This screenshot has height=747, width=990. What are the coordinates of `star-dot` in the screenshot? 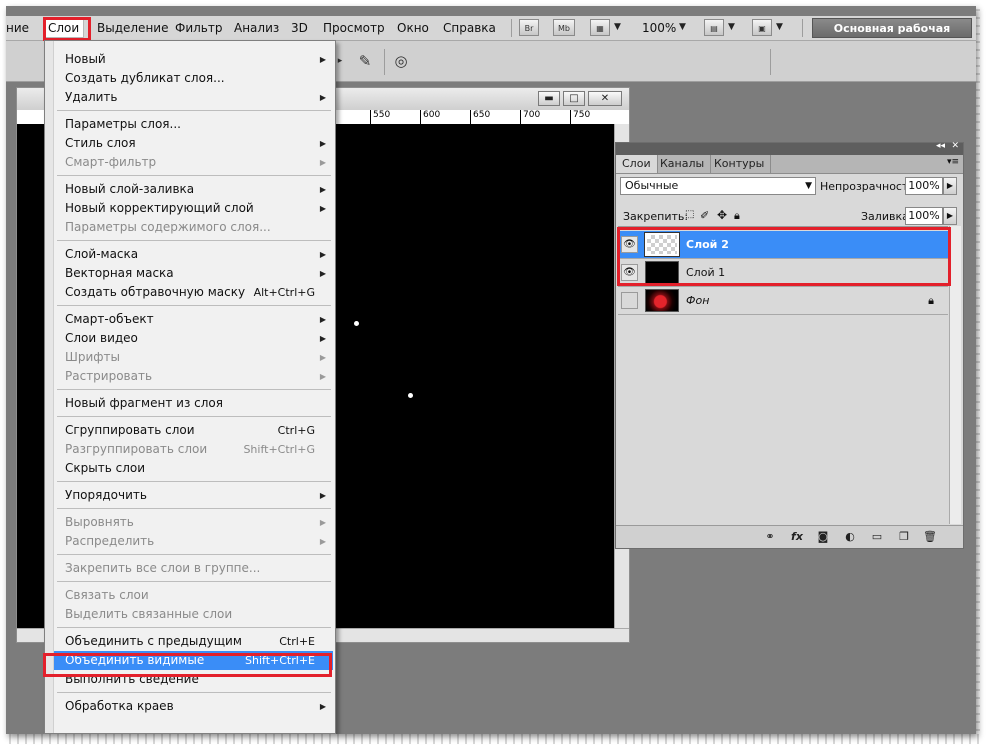 It's located at (356, 323).